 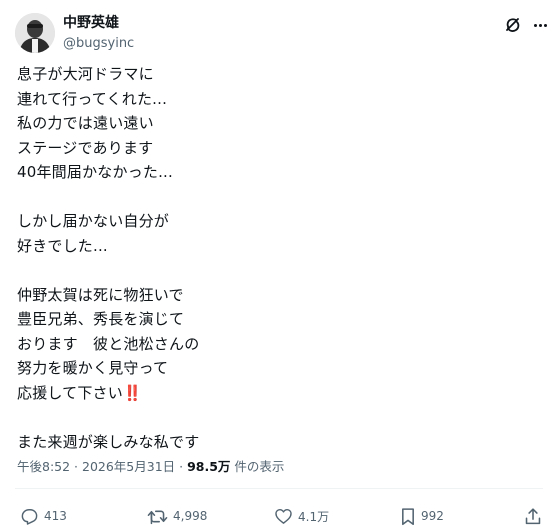 What do you see at coordinates (85, 147) in the screenshot?
I see `post-line: ステージであります` at bounding box center [85, 147].